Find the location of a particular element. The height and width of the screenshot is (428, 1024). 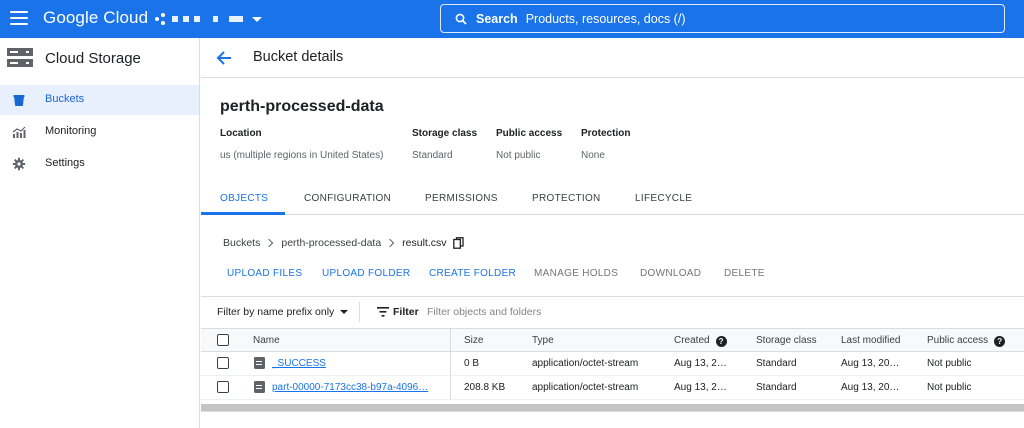

tab-lifecycle: LIFECYCLE is located at coordinates (663, 198).